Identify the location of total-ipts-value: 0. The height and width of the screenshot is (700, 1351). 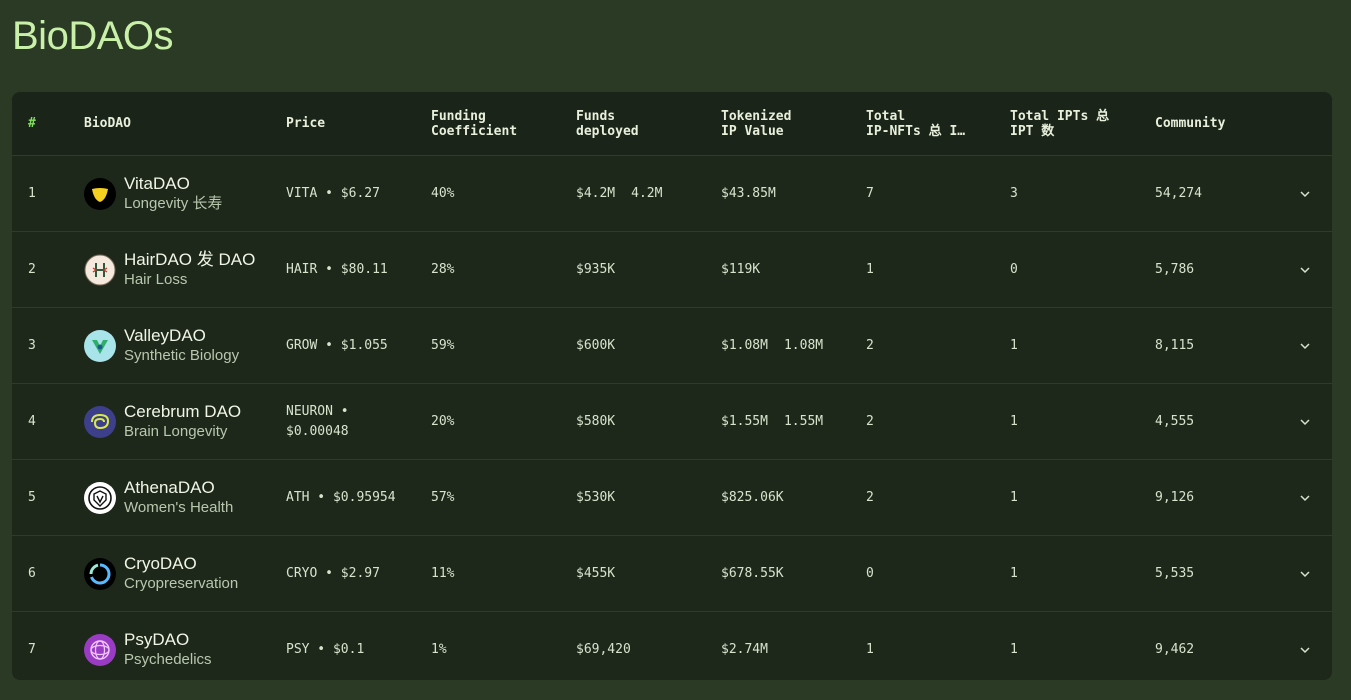
(1014, 269).